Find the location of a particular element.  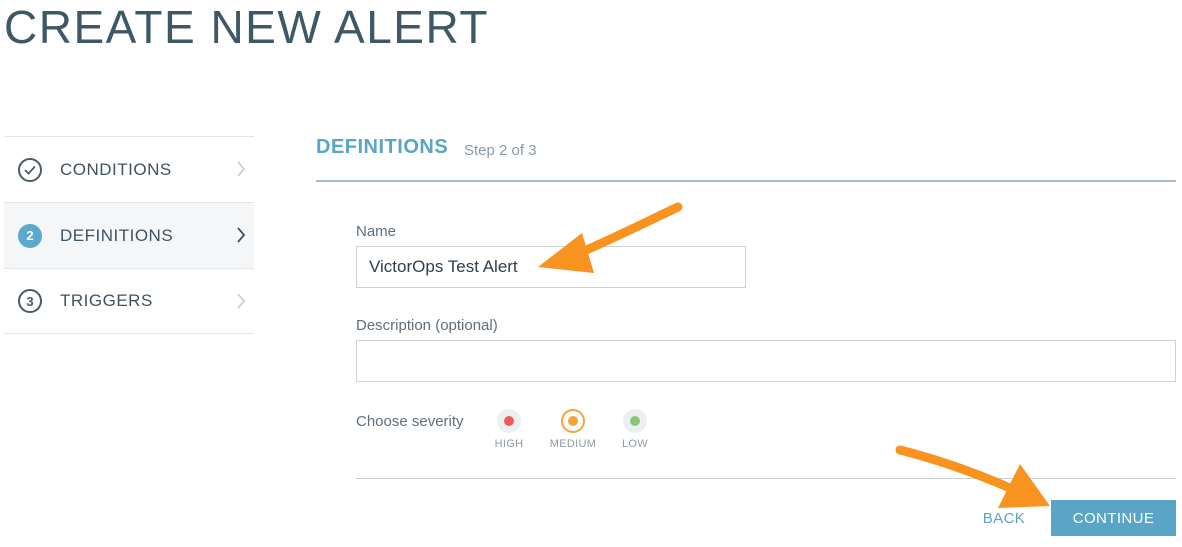

description-label: Description (optional) is located at coordinates (427, 325).